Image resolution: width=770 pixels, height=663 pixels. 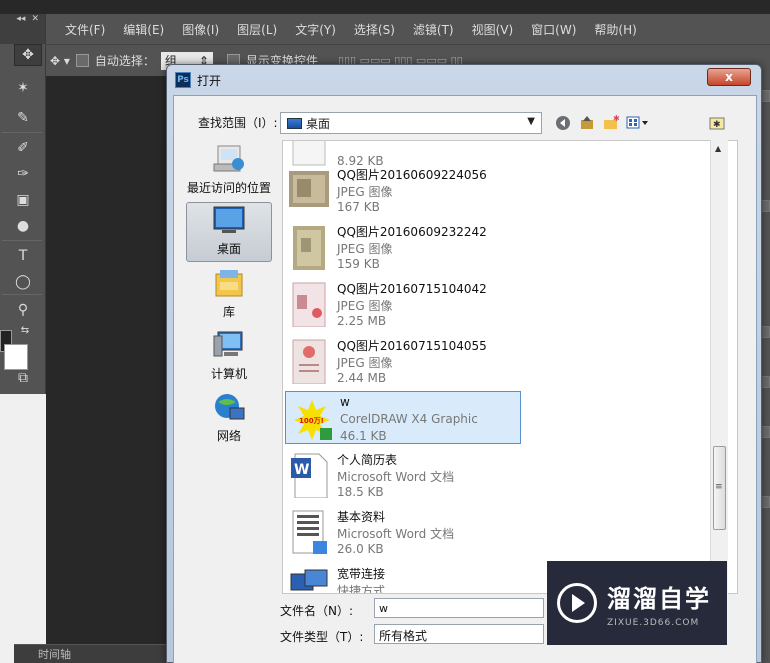 I want to click on file-name: QQ图片20160609224056, so click(x=412, y=175).